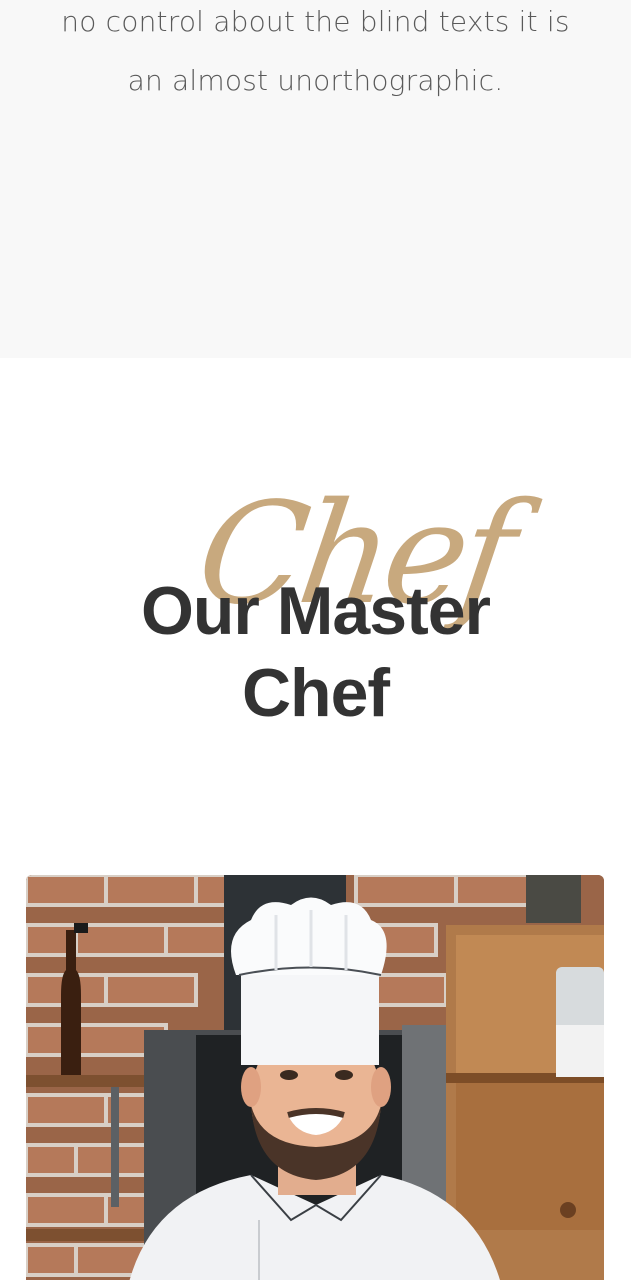 The width and height of the screenshot is (631, 1280). I want to click on intro-line: no control about the blind texts it is, so click(315, 21).